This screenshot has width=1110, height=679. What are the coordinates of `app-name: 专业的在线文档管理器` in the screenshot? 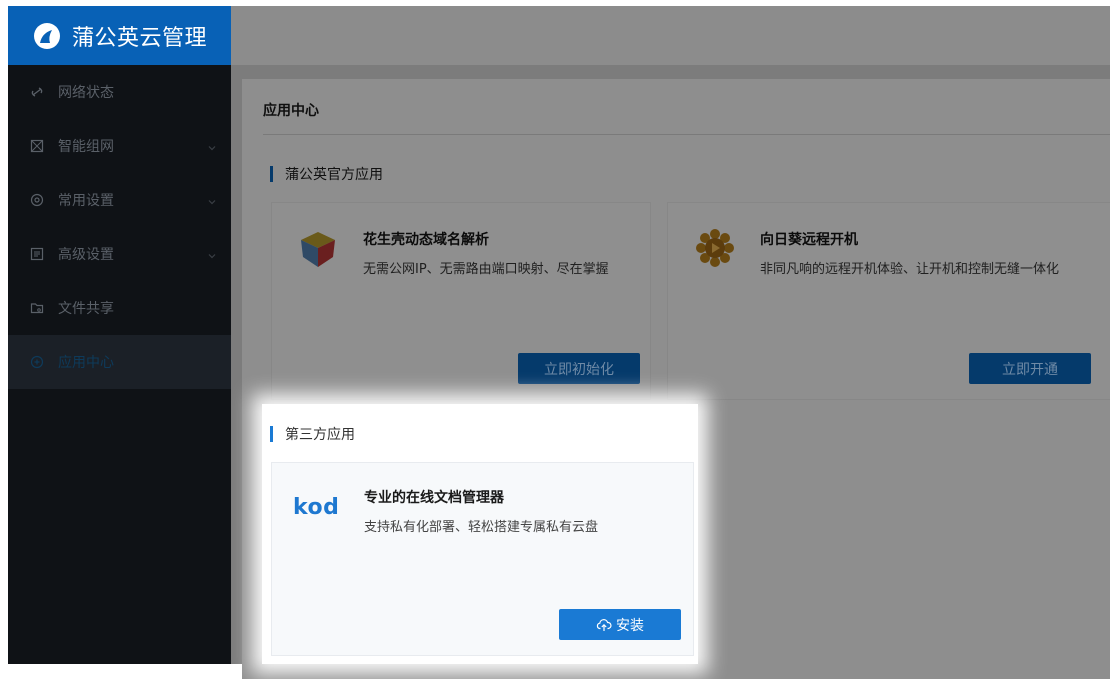 It's located at (434, 498).